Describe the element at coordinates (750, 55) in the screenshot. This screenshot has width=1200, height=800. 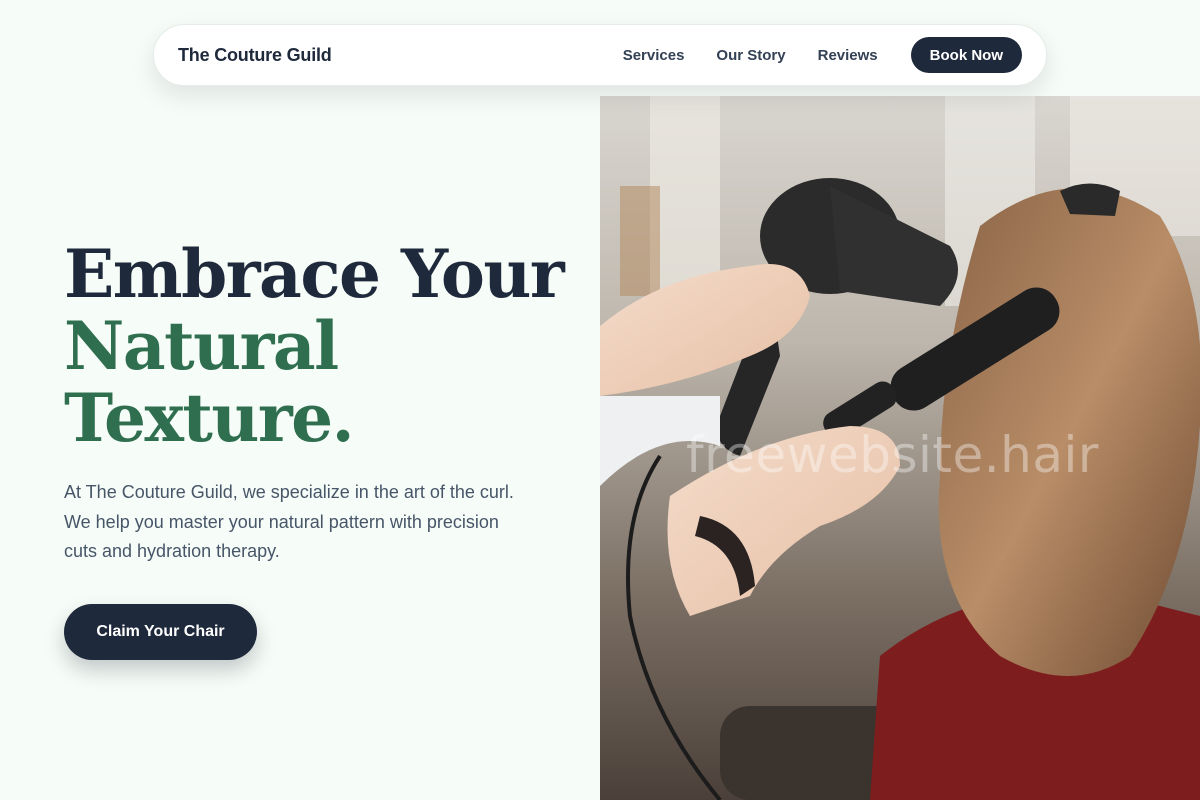
I see `nav-link-our-story: Our Story` at that location.